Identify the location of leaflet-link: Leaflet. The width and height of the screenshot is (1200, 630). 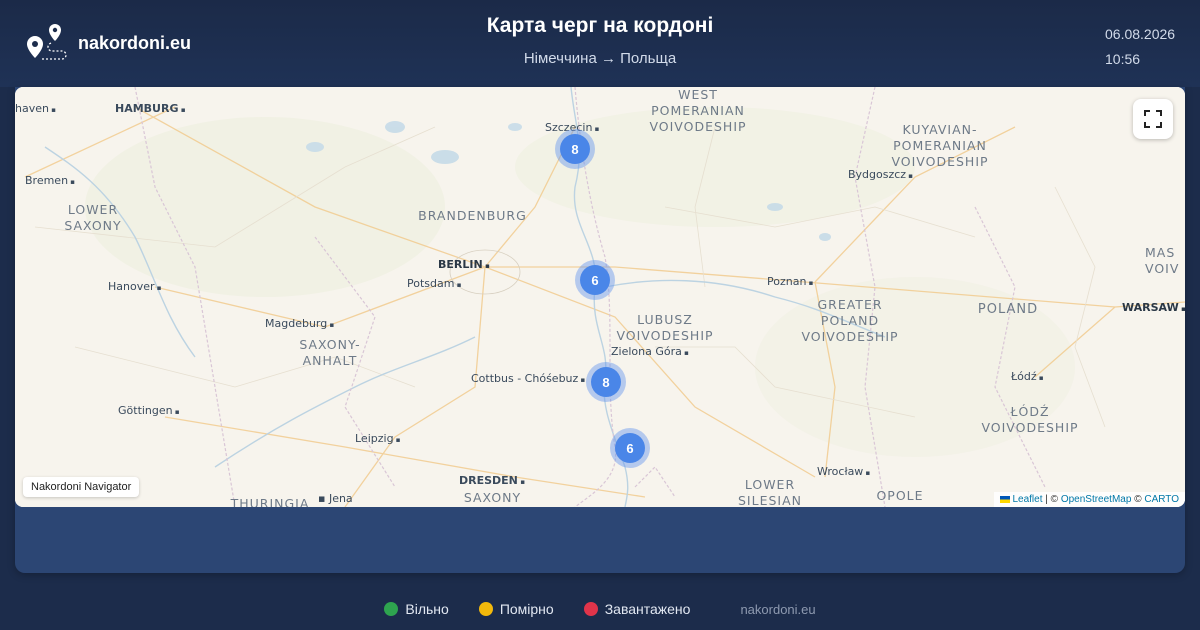
(1027, 499).